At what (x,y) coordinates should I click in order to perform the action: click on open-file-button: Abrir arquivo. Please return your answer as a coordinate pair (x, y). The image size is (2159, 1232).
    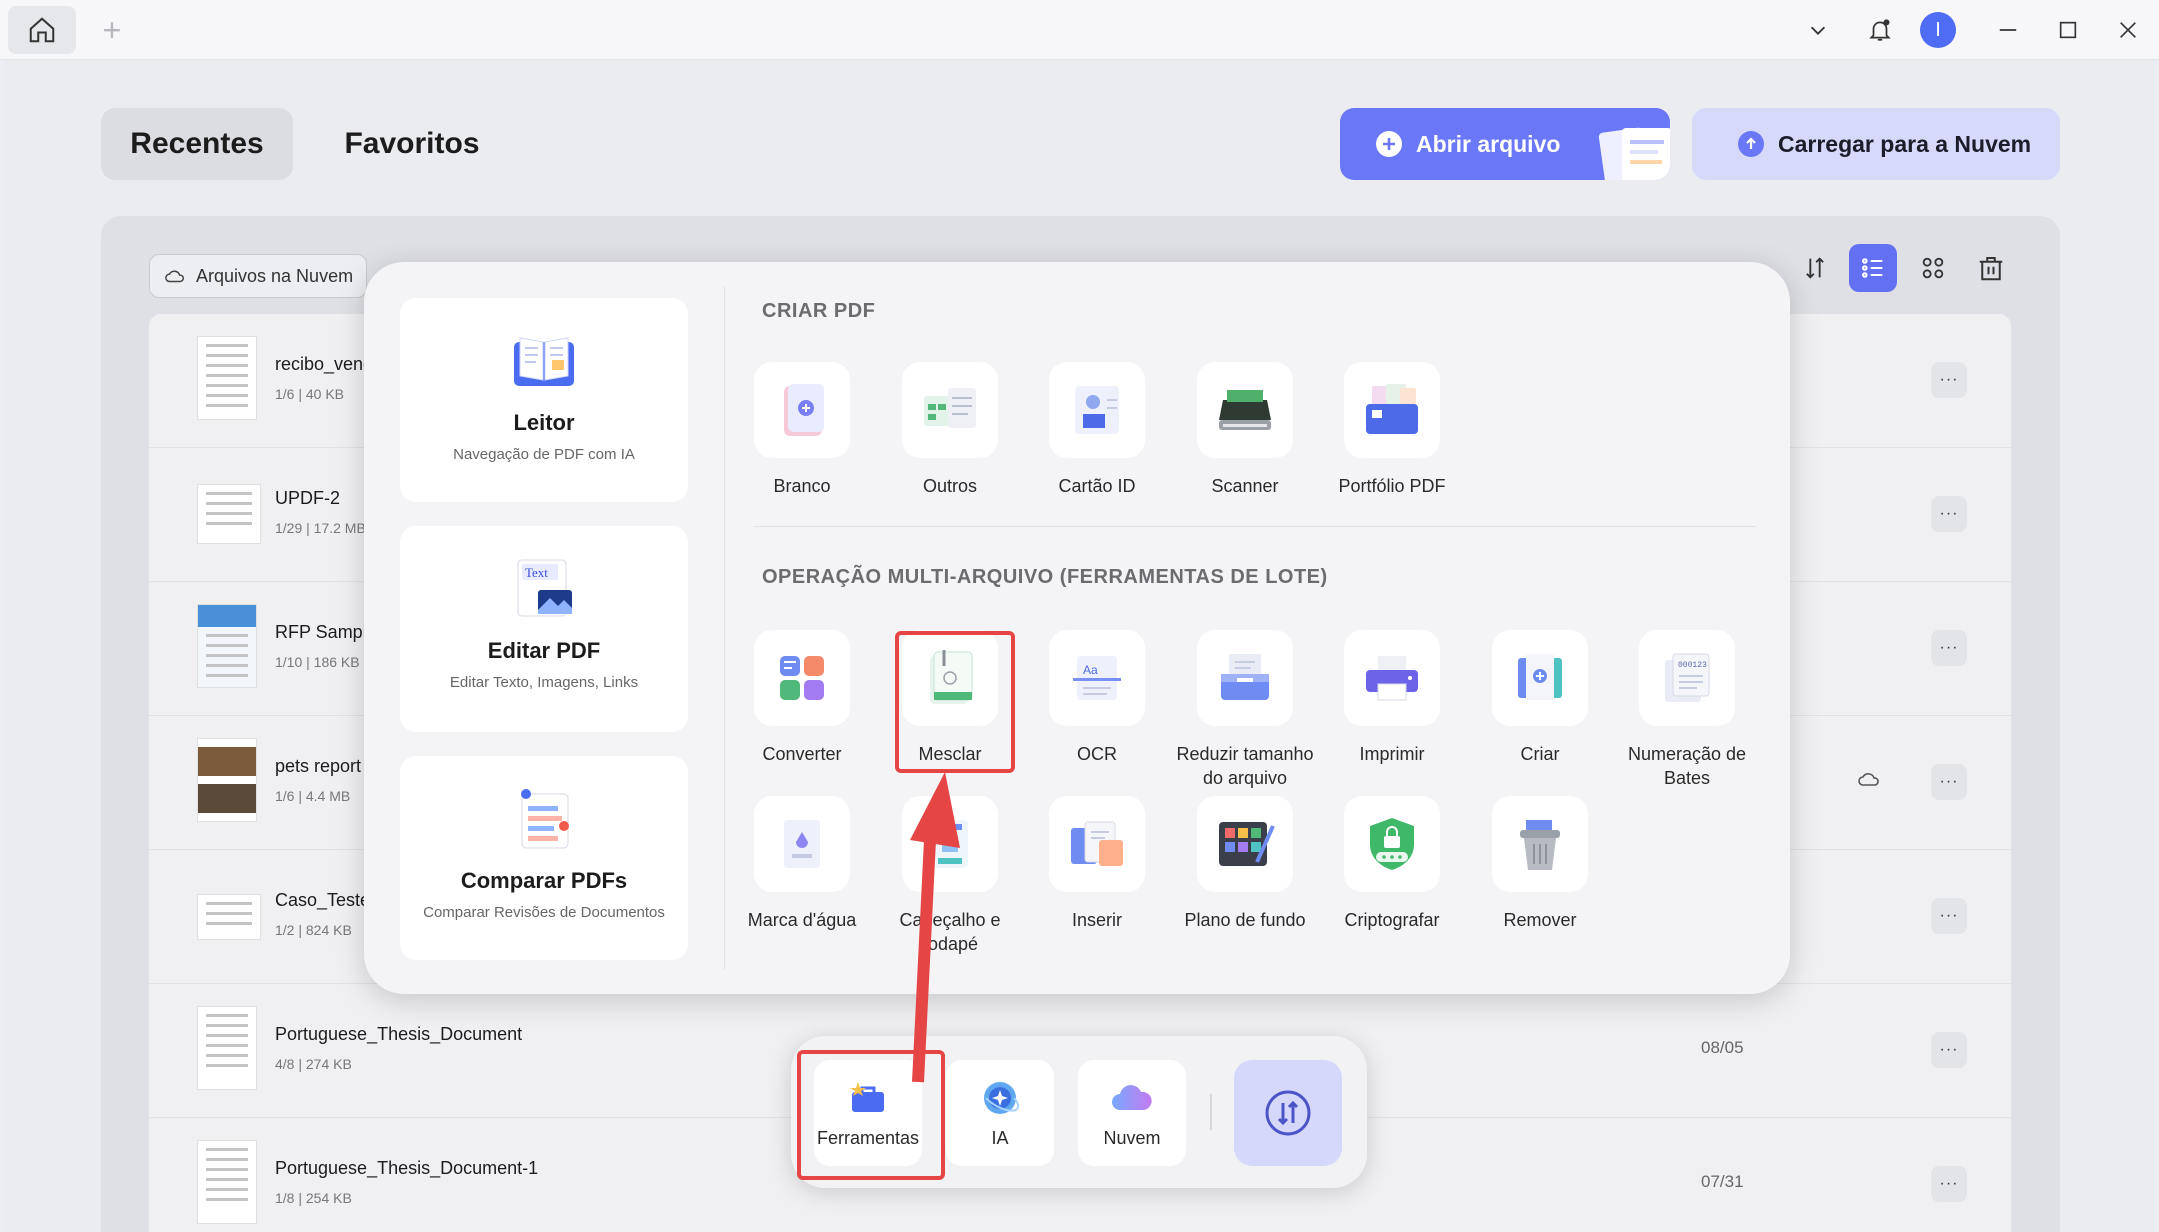
    Looking at the image, I should click on (1505, 144).